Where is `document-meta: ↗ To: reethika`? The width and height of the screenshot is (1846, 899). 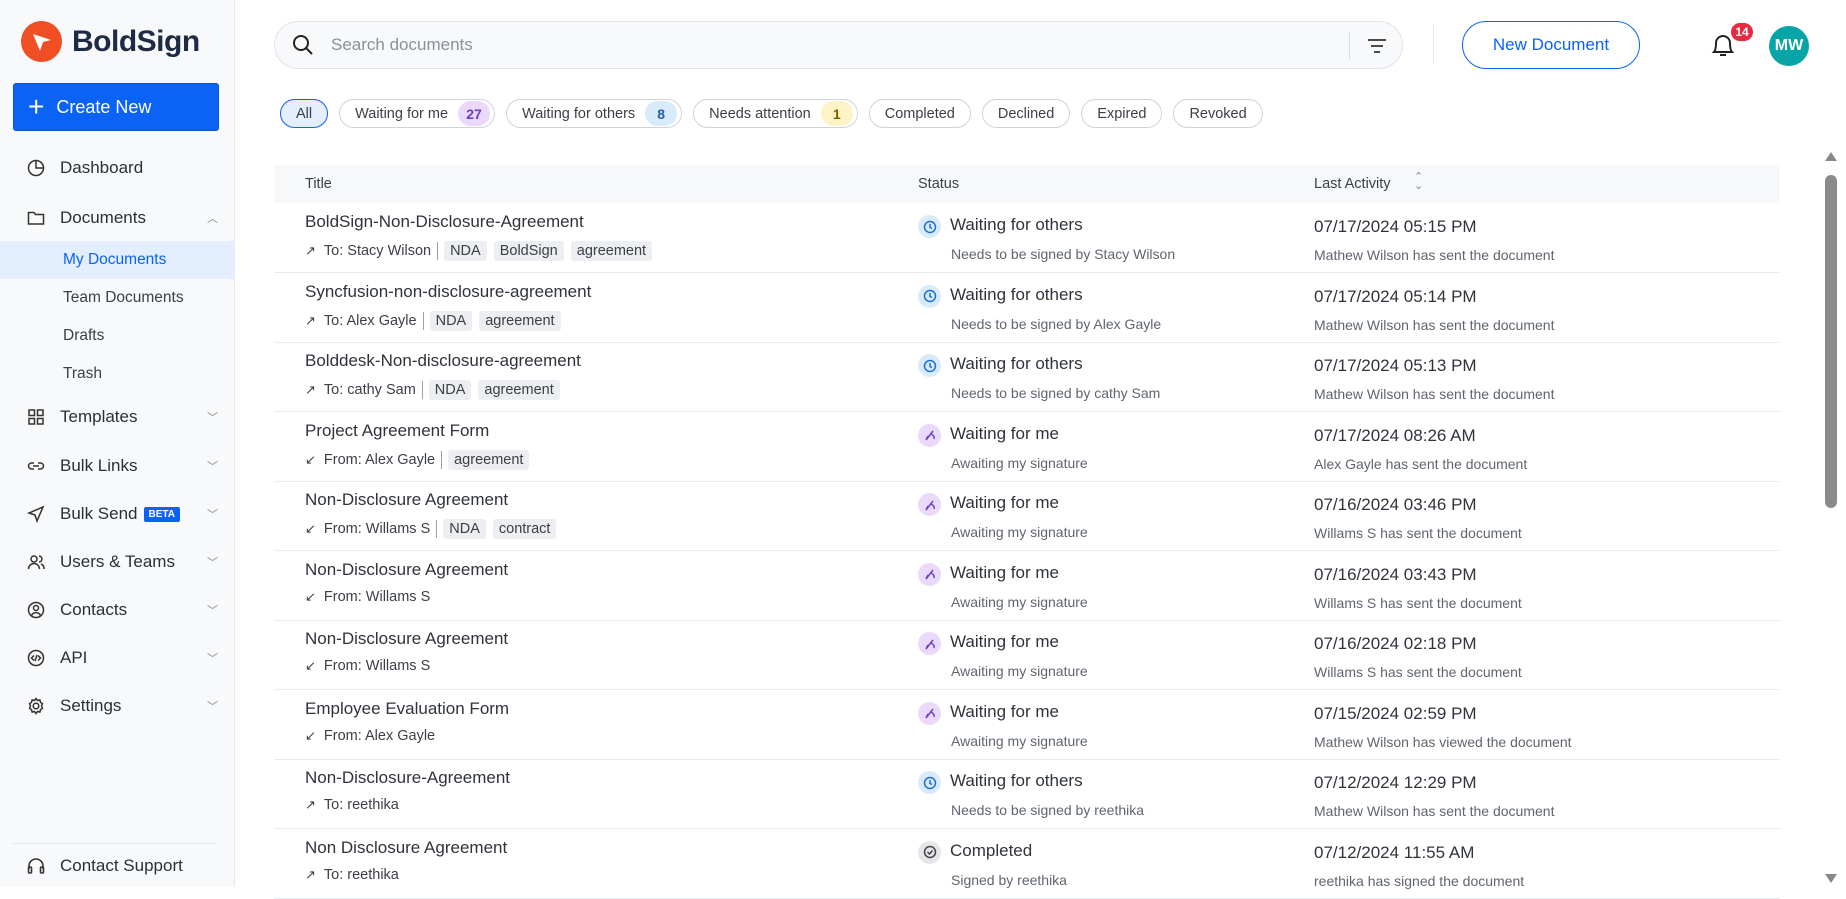
document-meta: ↗ To: reethika is located at coordinates (352, 875).